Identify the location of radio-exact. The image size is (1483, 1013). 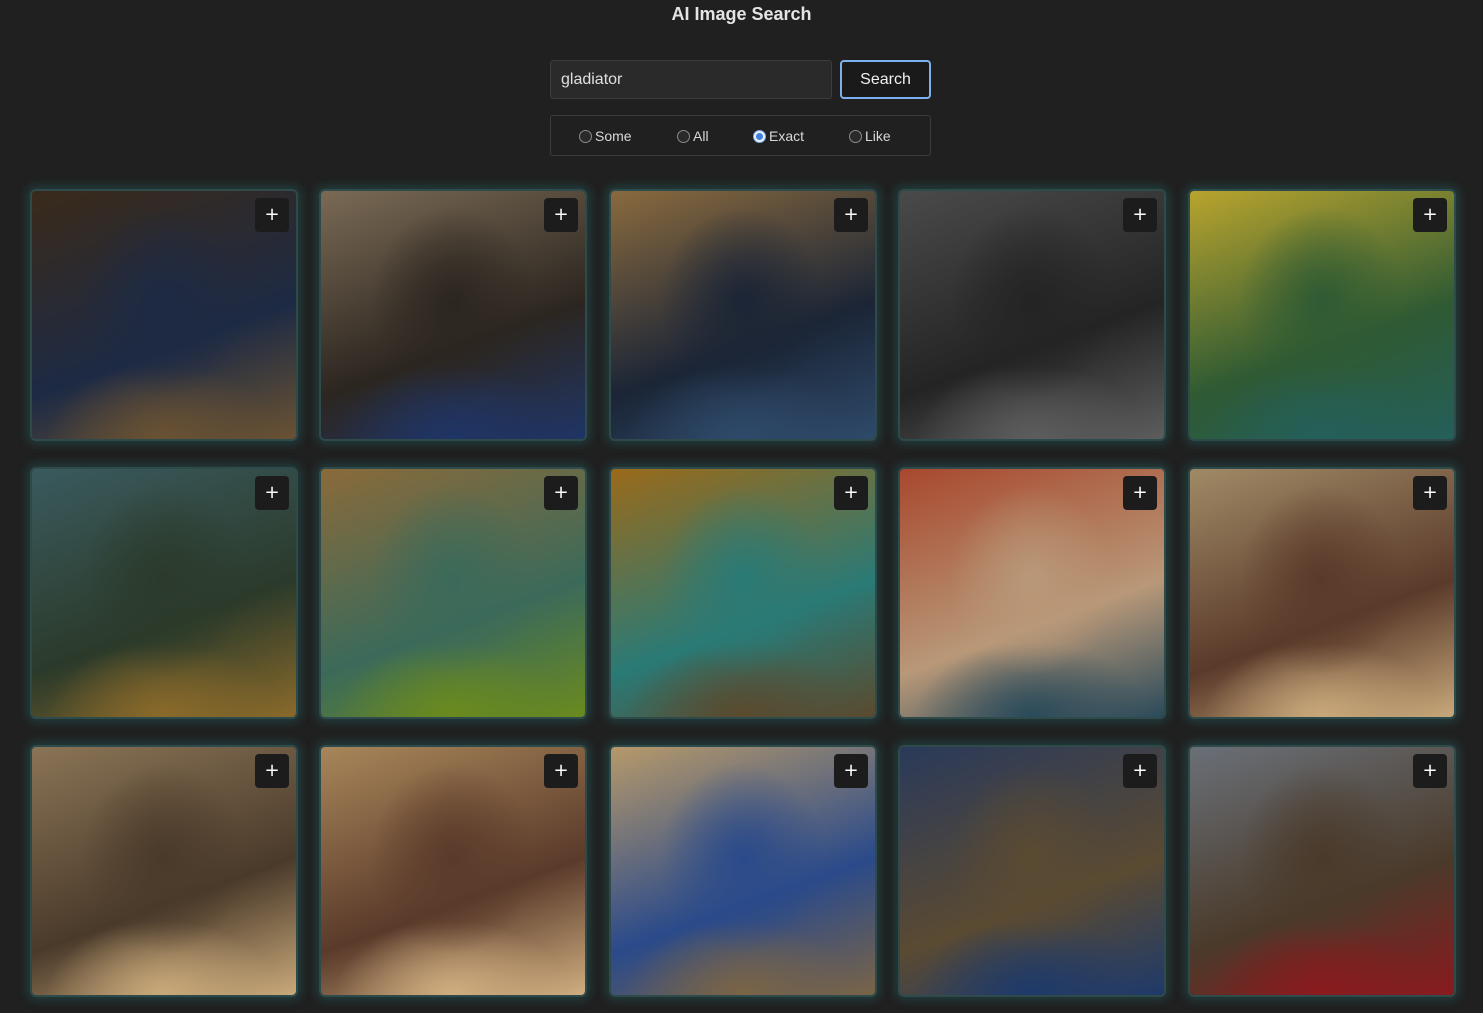
(759, 136).